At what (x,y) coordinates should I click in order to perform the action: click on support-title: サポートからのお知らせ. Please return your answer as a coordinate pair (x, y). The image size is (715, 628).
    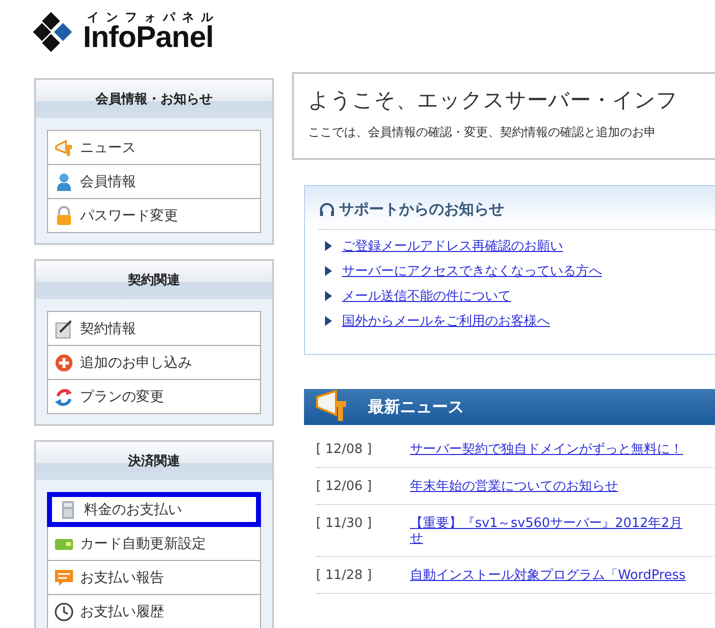
    Looking at the image, I should click on (421, 209).